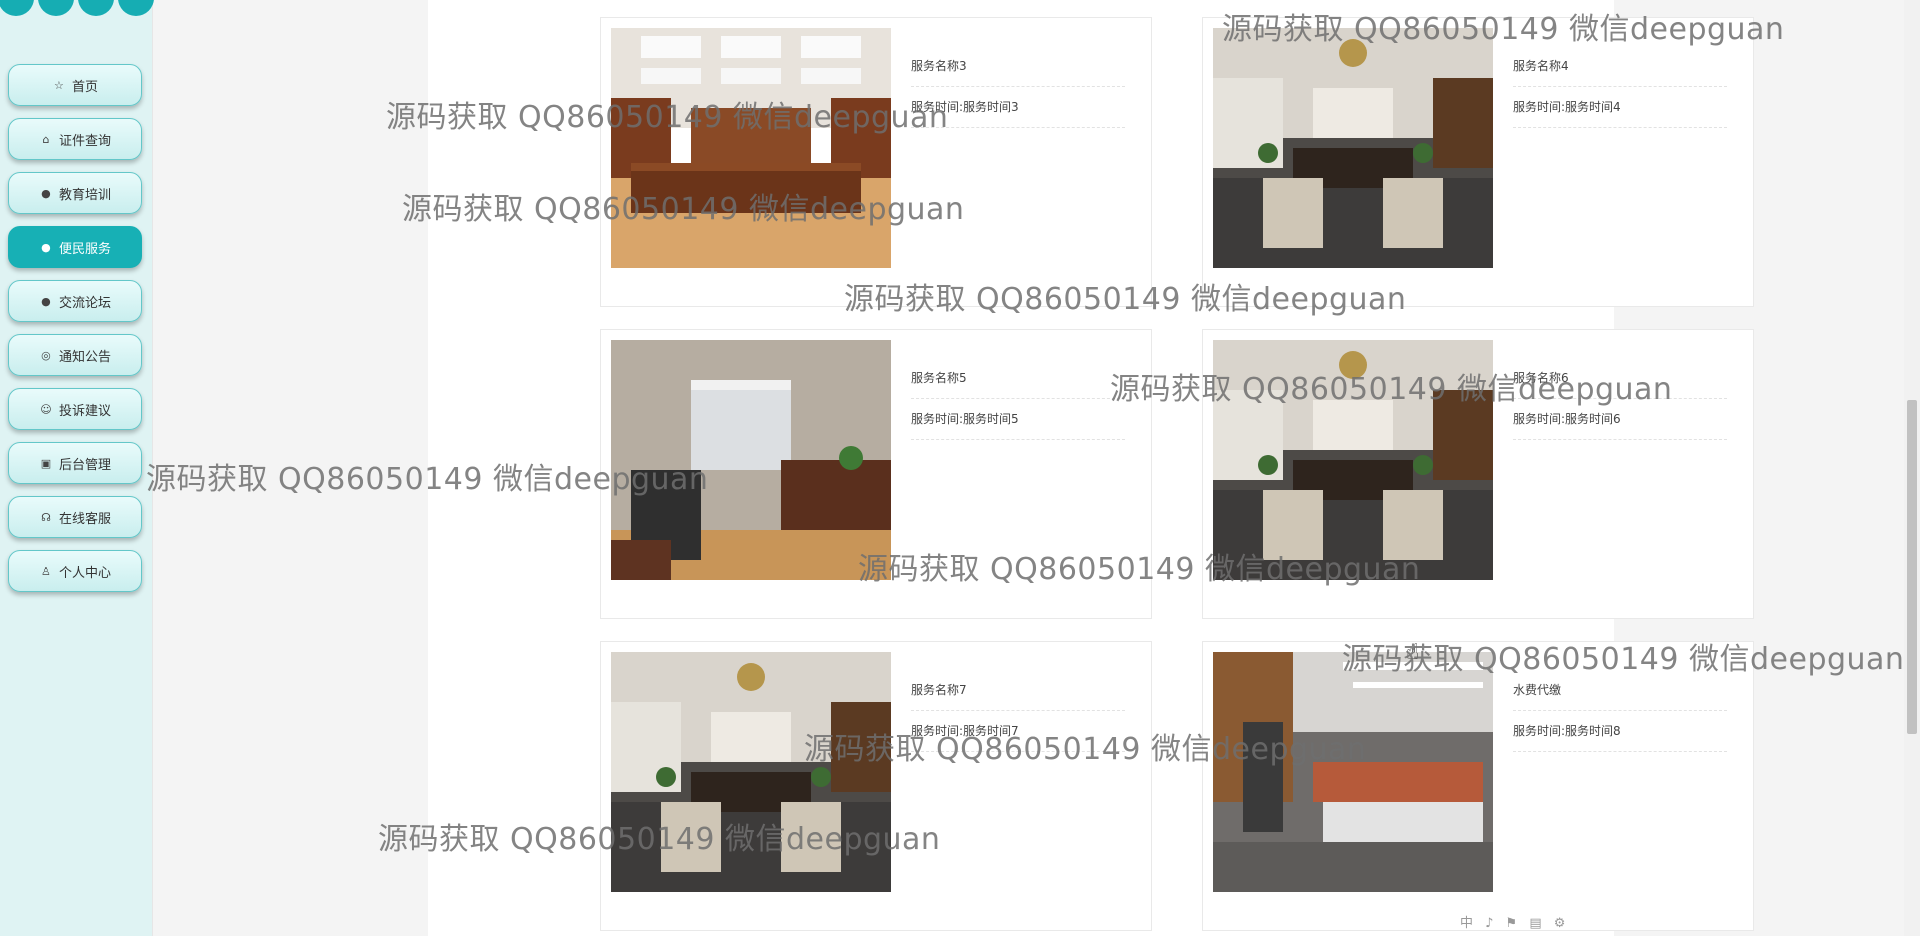  What do you see at coordinates (1413, 652) in the screenshot?
I see `hand-cursor-icon: ☝` at bounding box center [1413, 652].